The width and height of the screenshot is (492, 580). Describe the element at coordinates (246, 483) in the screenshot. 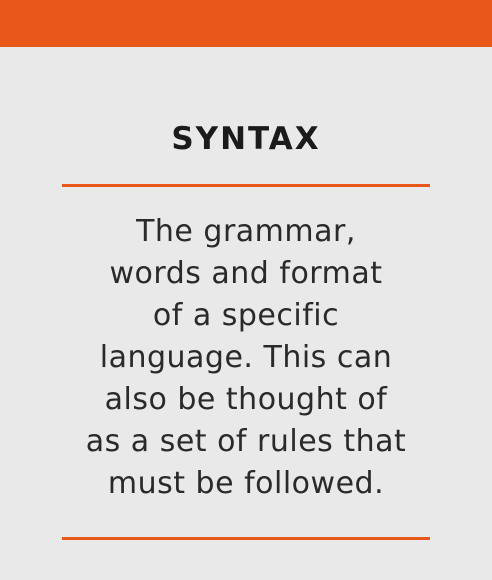

I see `definition-line: must be followed.` at that location.